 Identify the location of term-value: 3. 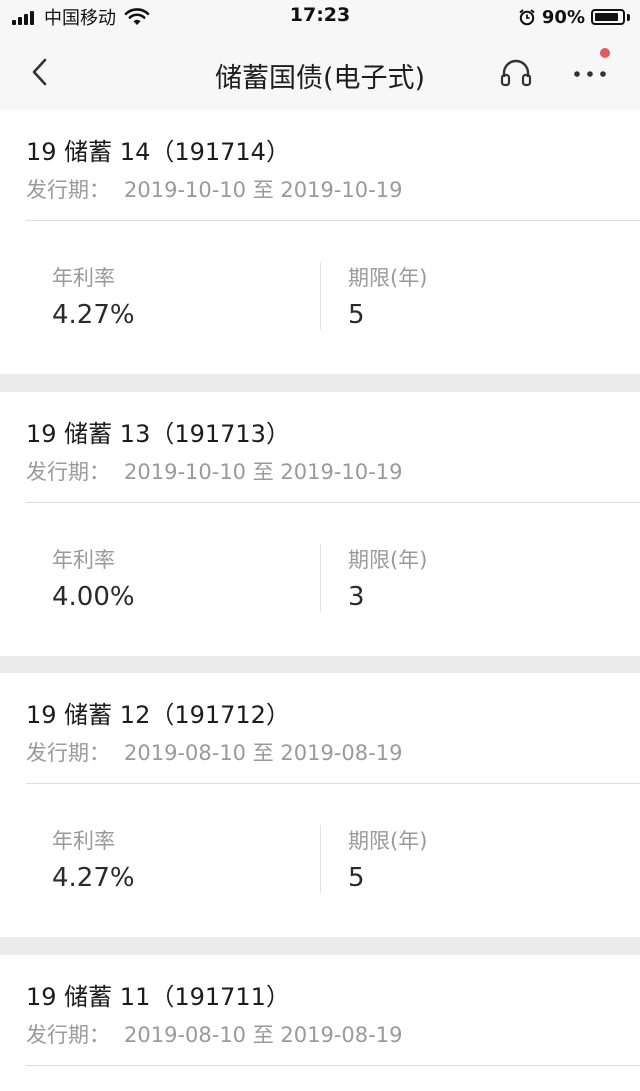
(356, 597).